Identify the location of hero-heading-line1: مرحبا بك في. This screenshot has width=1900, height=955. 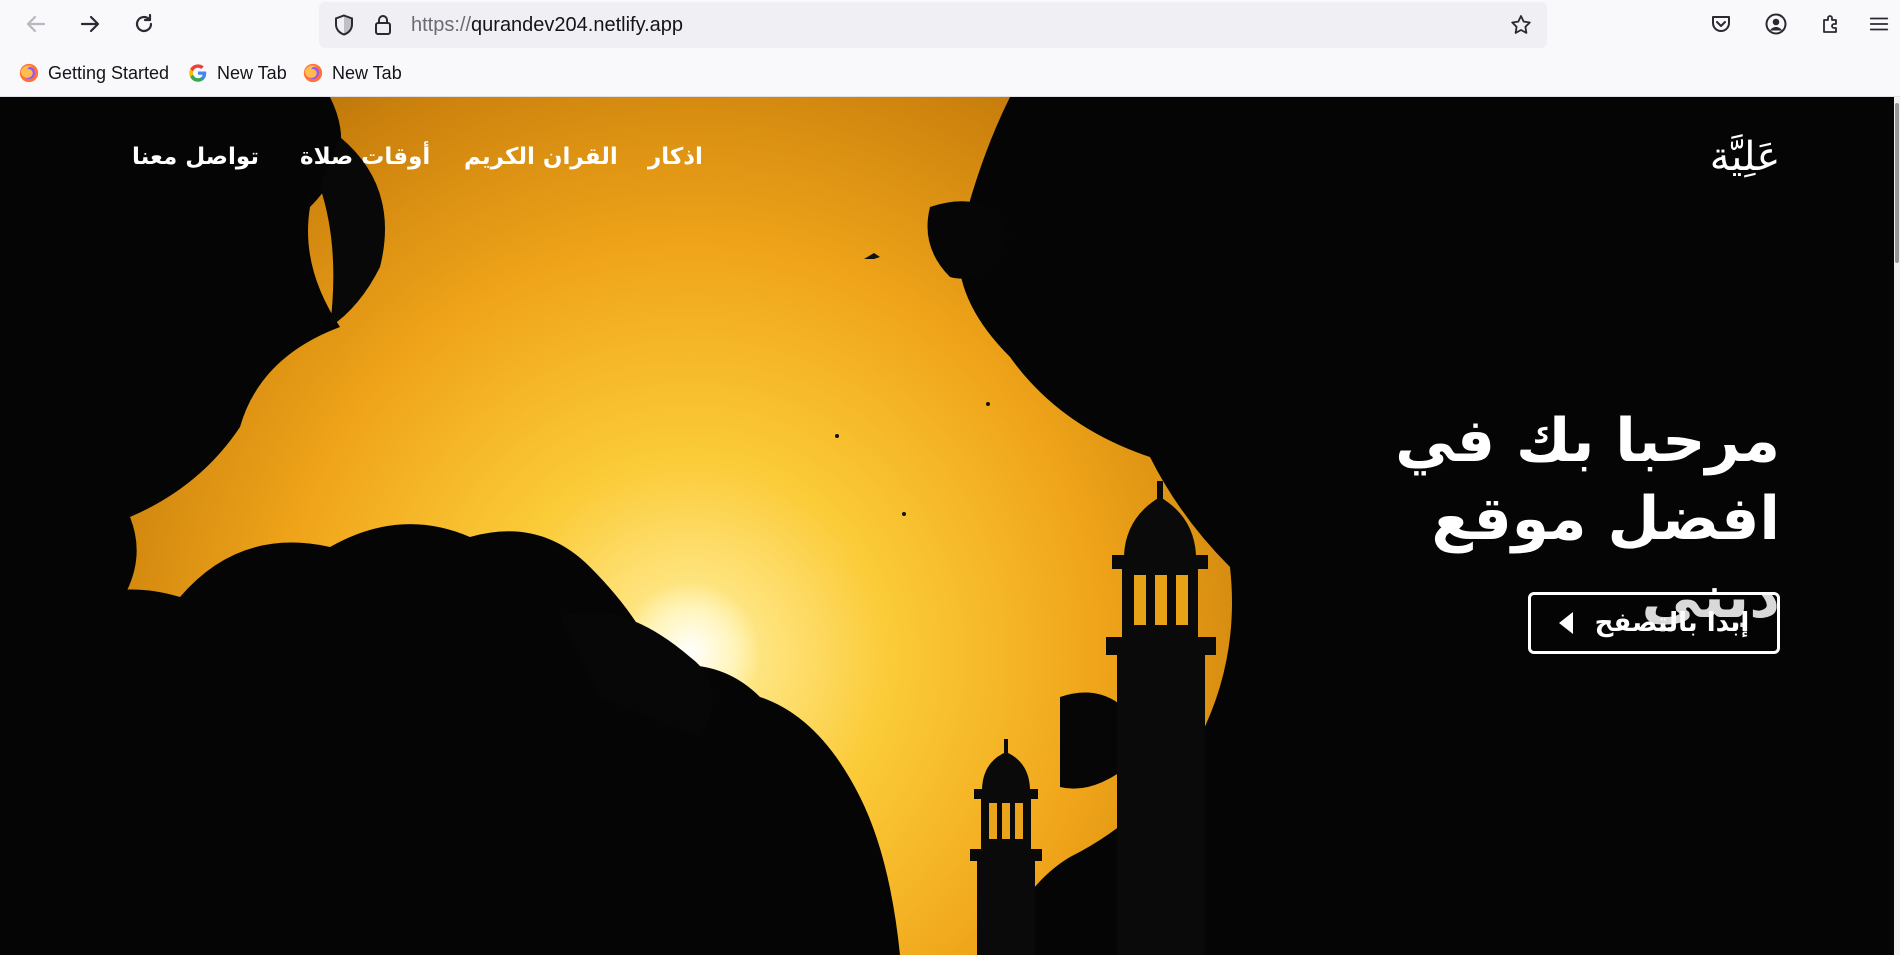
(1587, 441).